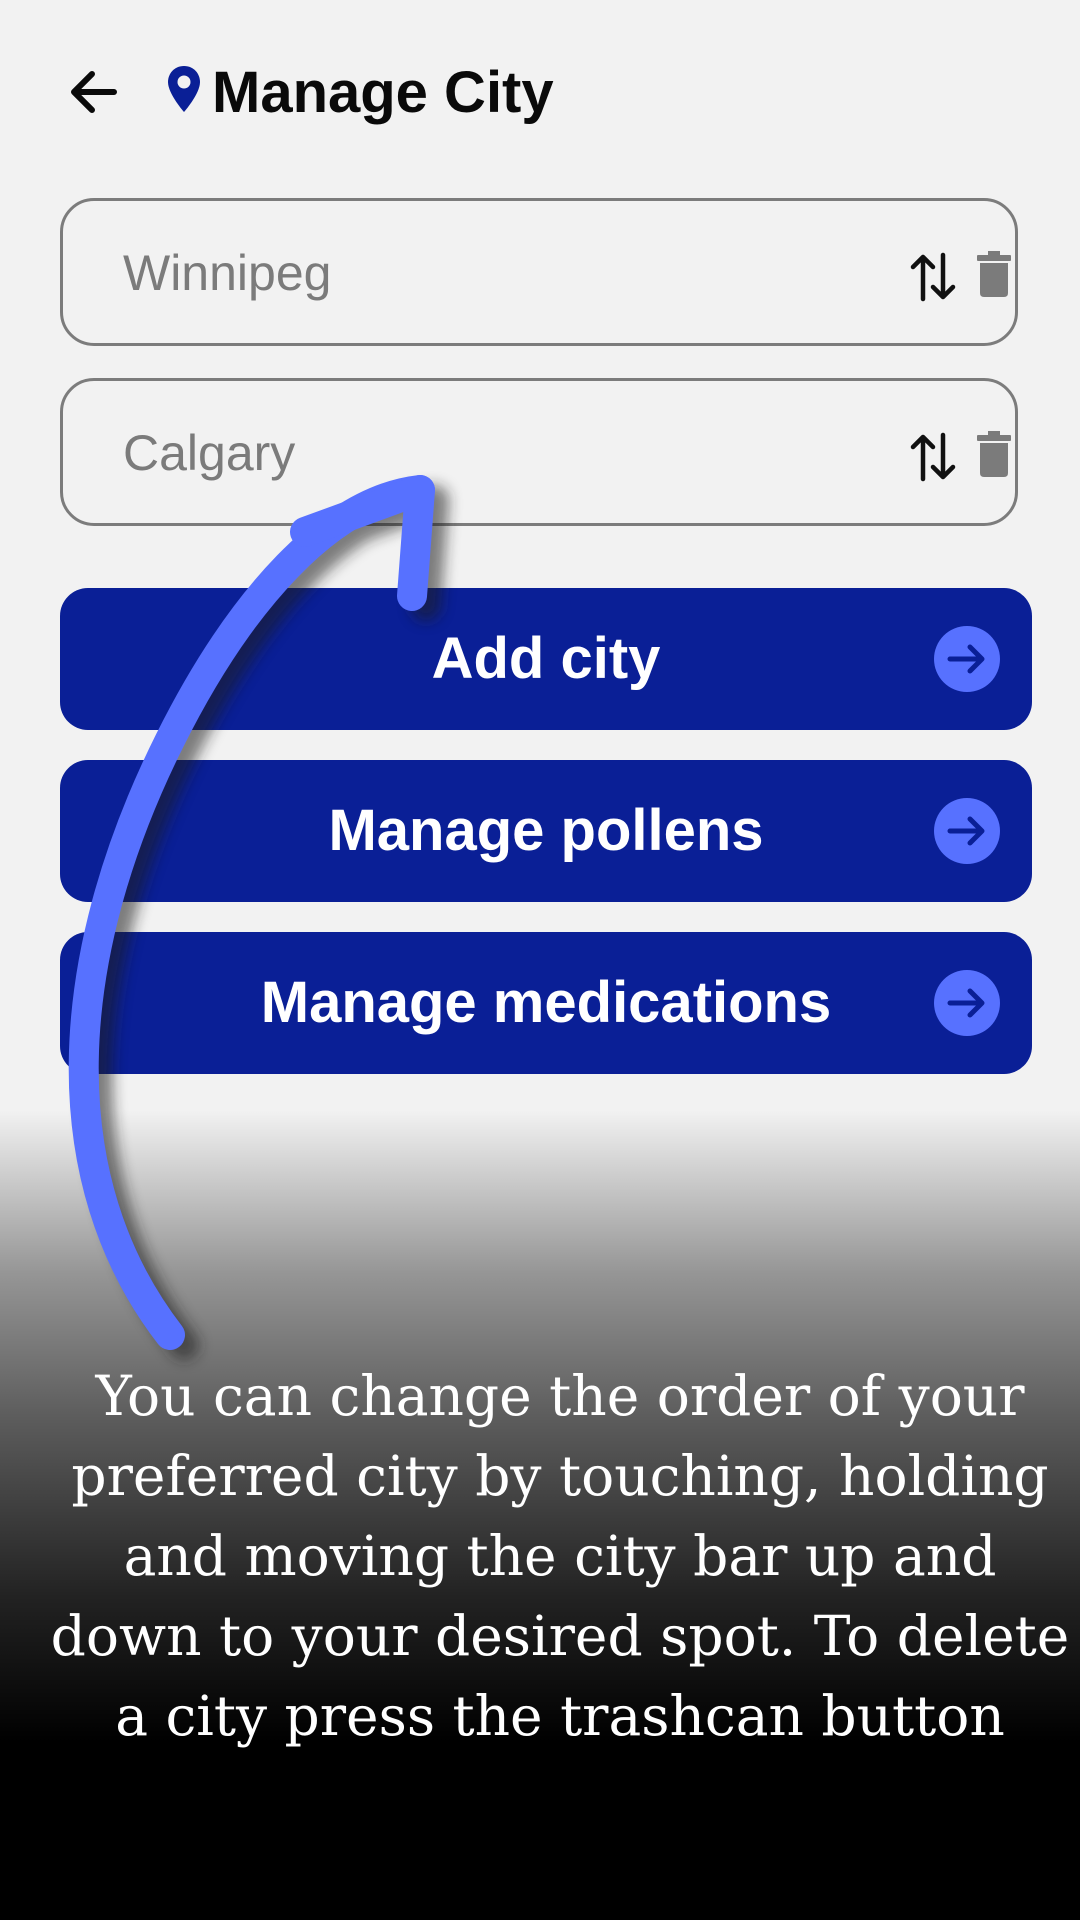 This screenshot has width=1080, height=1920. Describe the element at coordinates (539, 272) in the screenshot. I see `city-bar-winnipeg: Winnipeg` at that location.